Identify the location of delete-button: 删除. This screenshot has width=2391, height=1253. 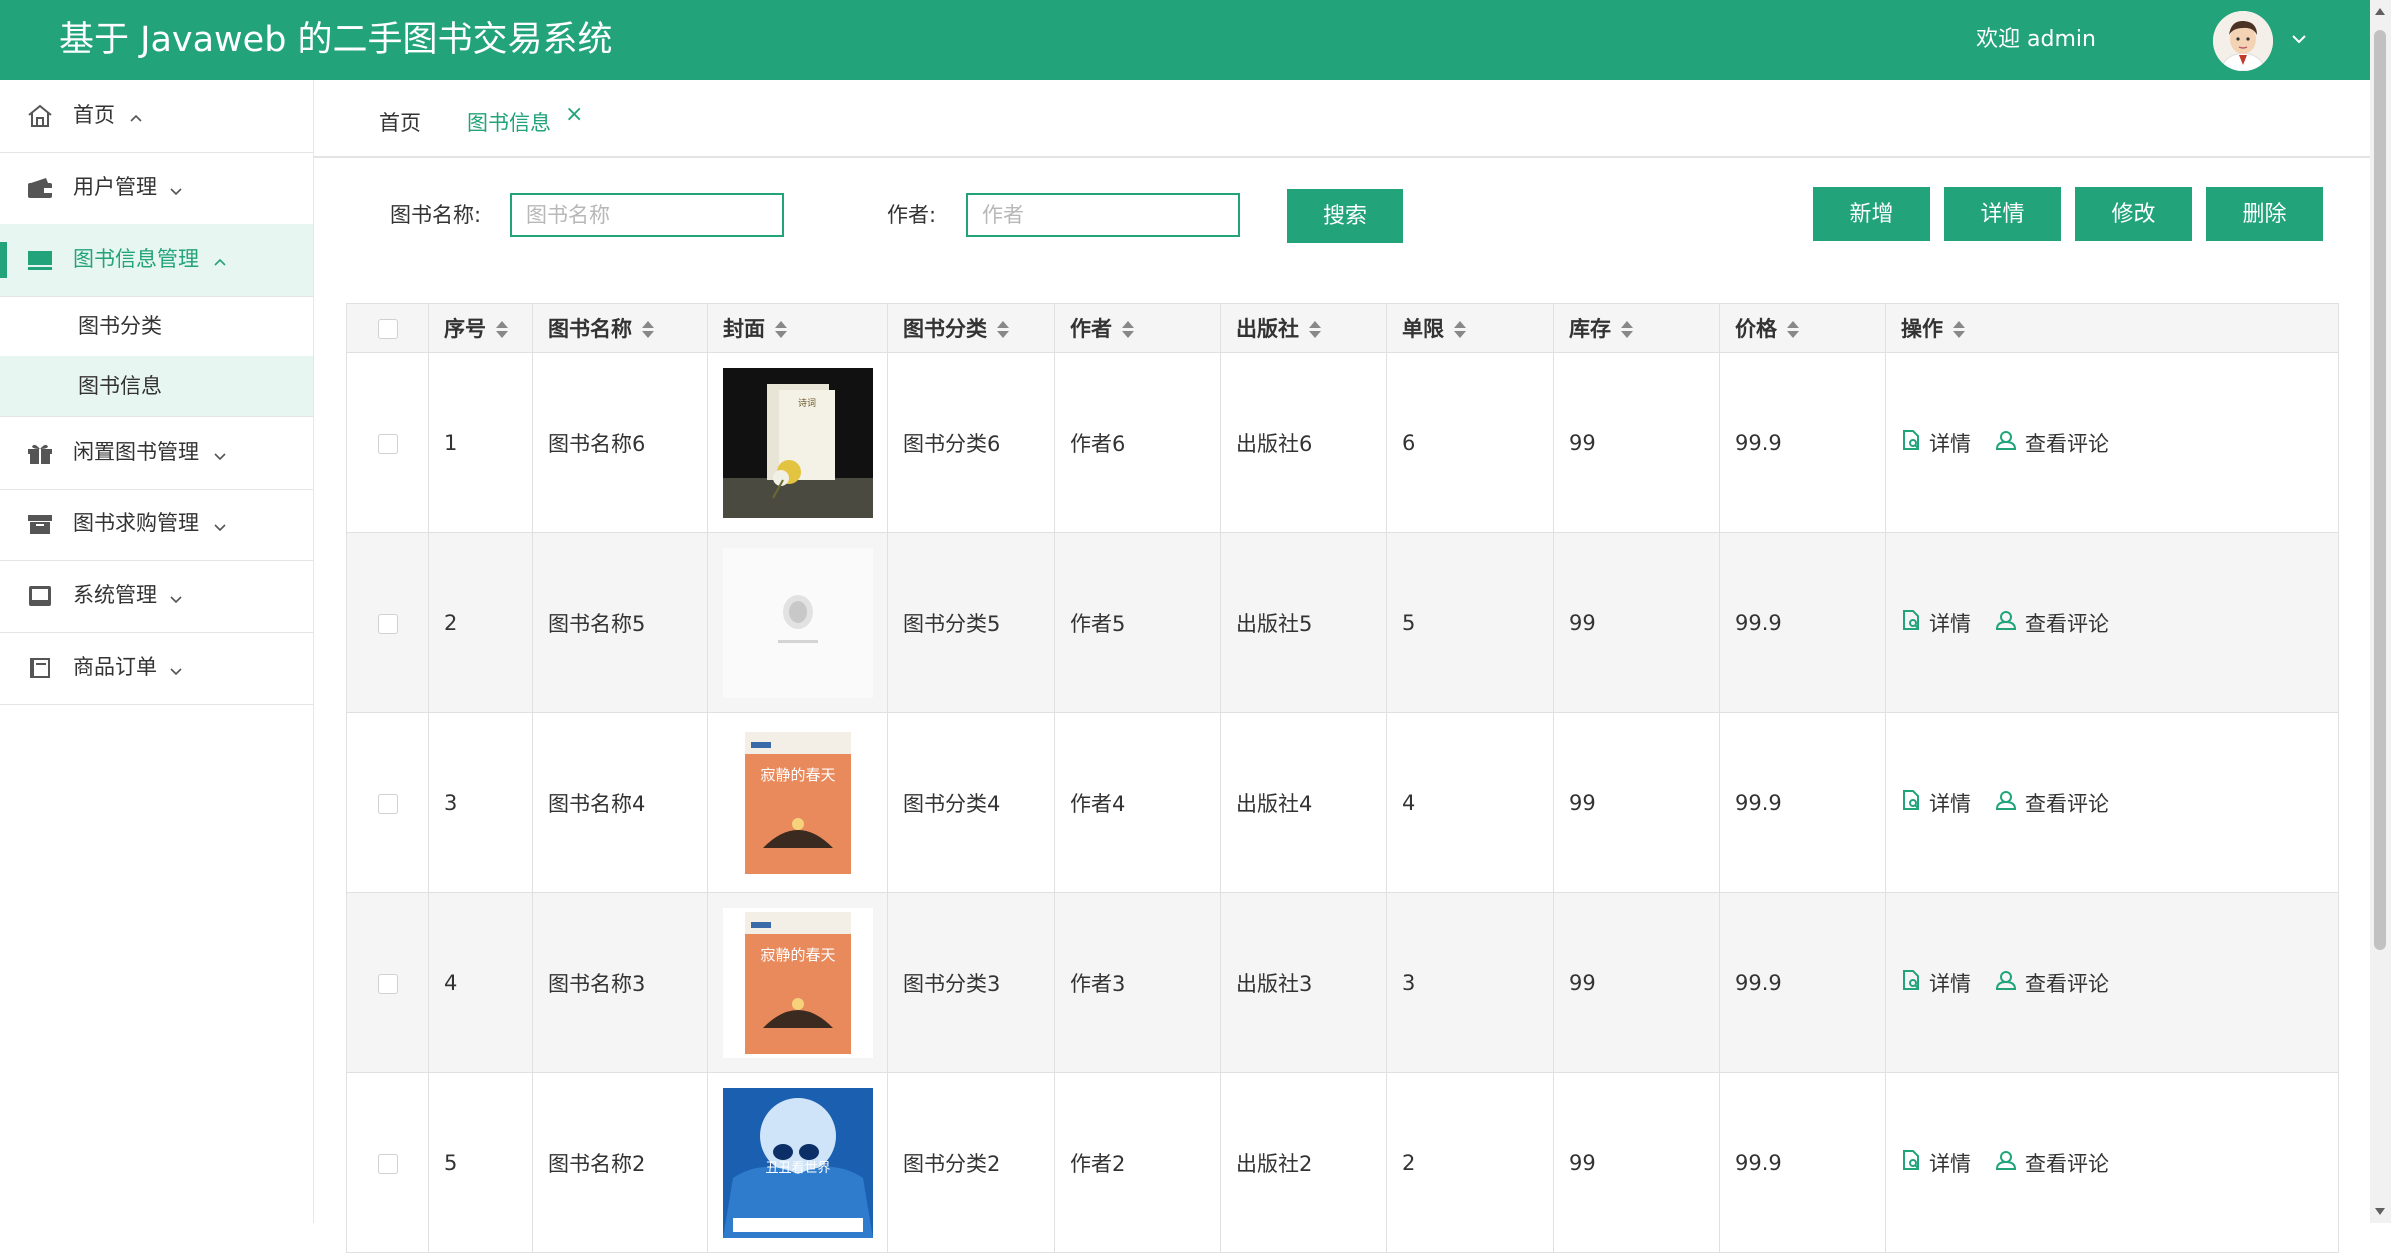
(2264, 214).